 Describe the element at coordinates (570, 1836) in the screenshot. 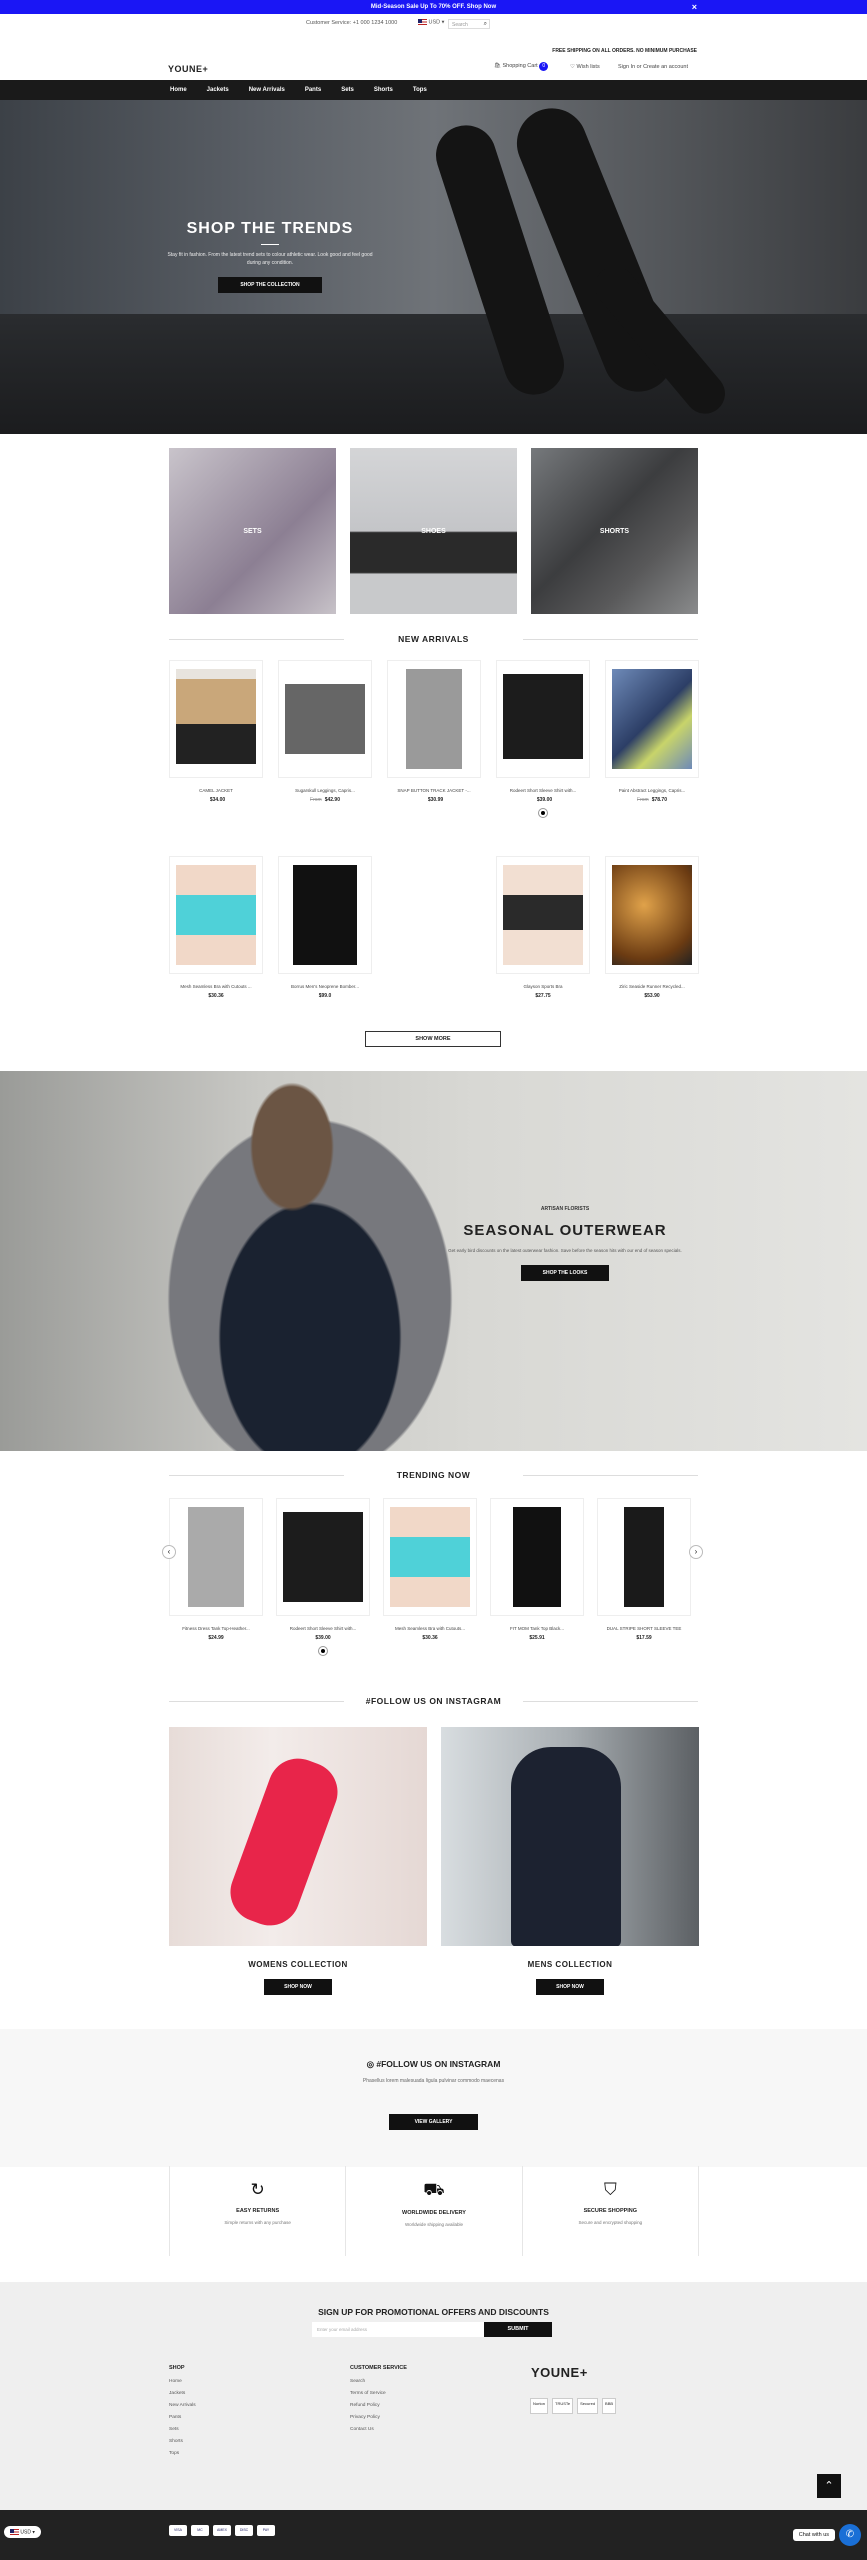

I see `mens-collection-image` at that location.